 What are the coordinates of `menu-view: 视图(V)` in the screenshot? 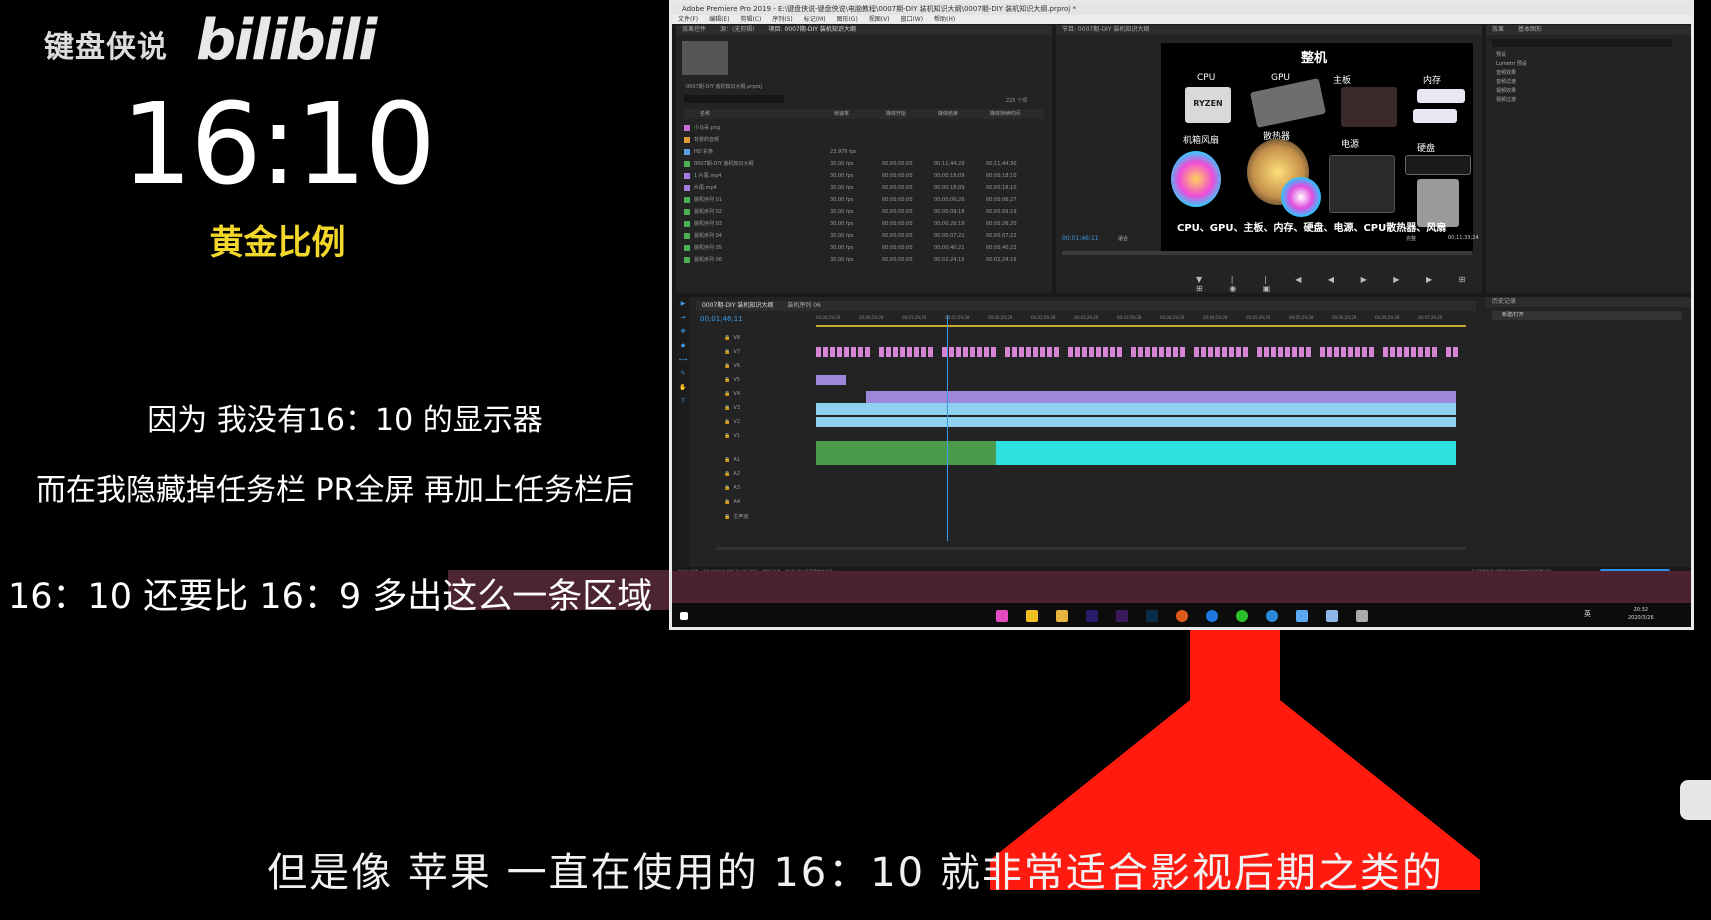 It's located at (879, 19).